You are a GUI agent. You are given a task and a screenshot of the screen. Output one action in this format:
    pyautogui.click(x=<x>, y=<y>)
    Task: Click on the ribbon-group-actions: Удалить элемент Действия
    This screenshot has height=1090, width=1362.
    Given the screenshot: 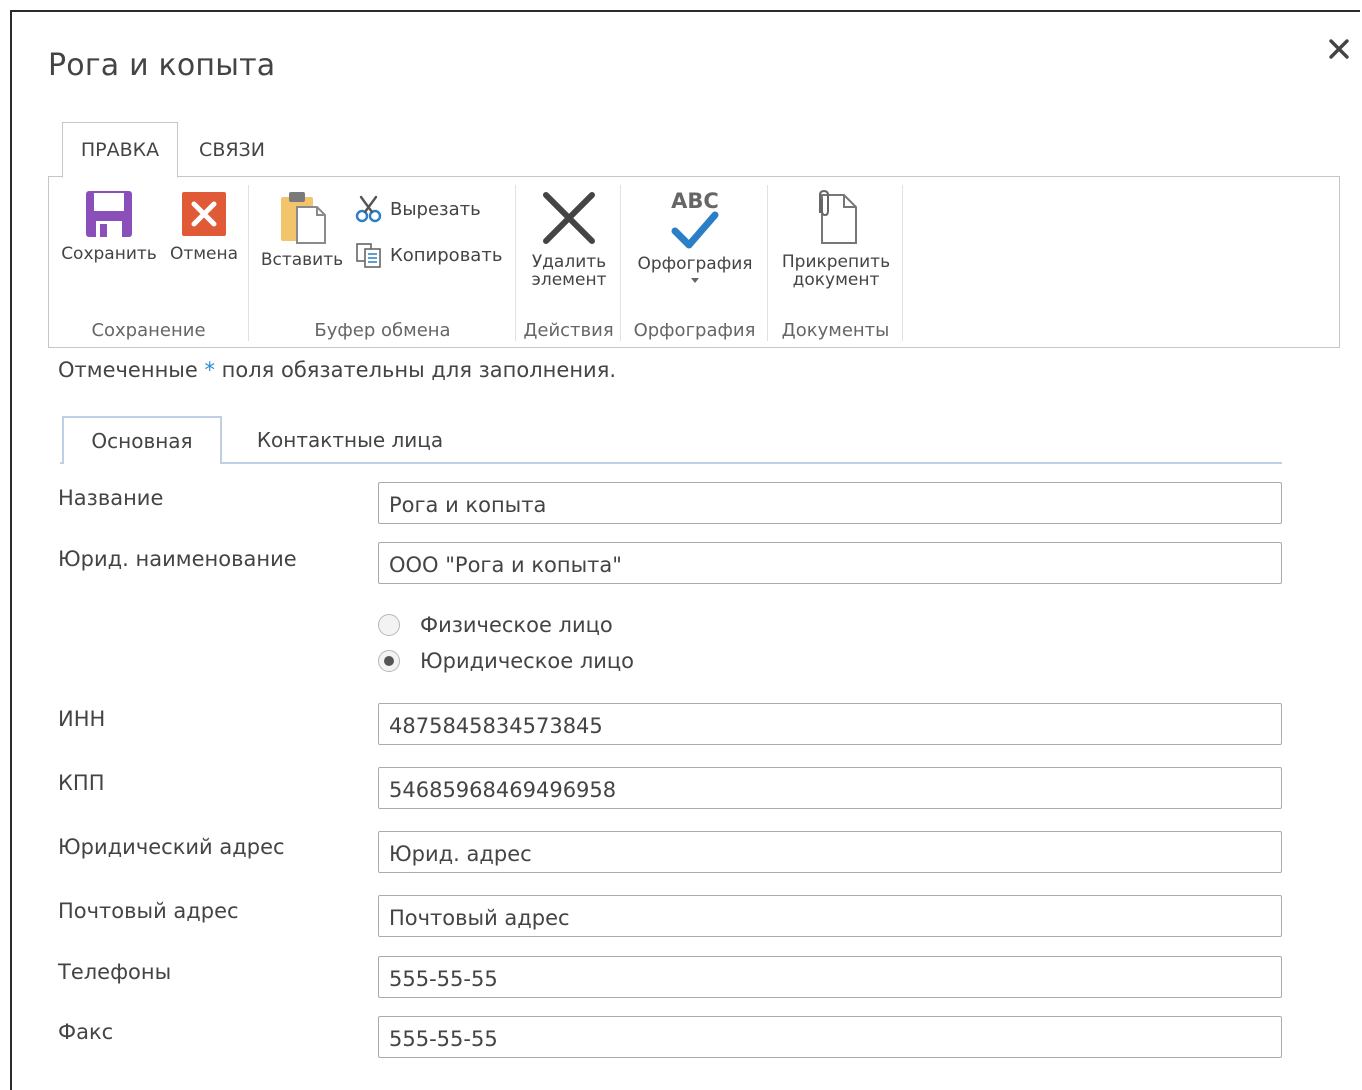 What is the action you would take?
    pyautogui.click(x=569, y=263)
    